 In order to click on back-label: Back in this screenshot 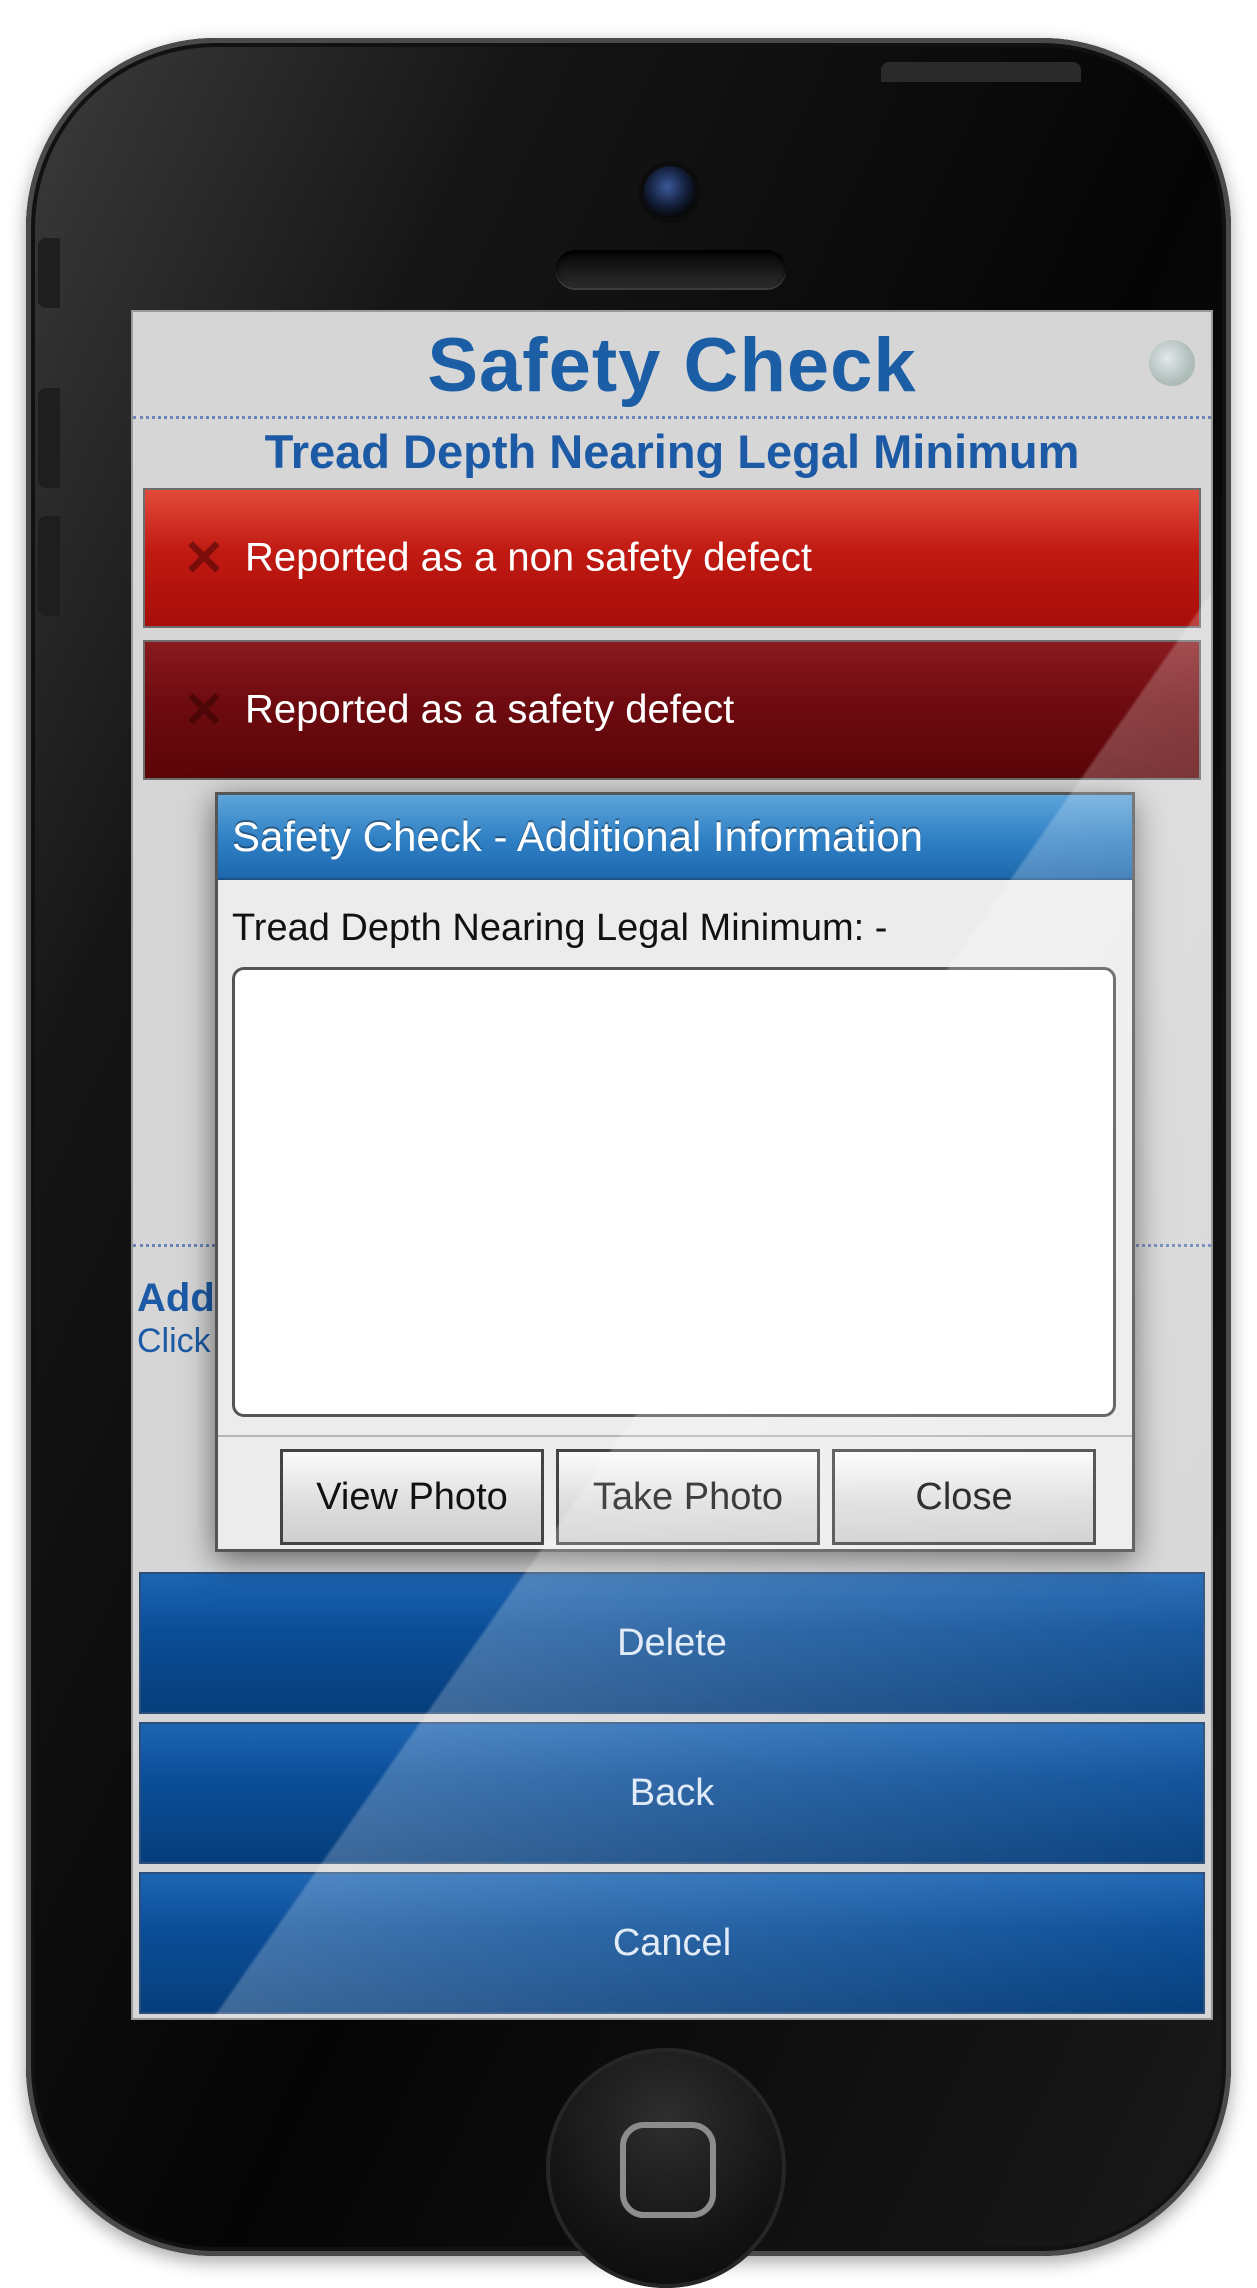, I will do `click(672, 1792)`.